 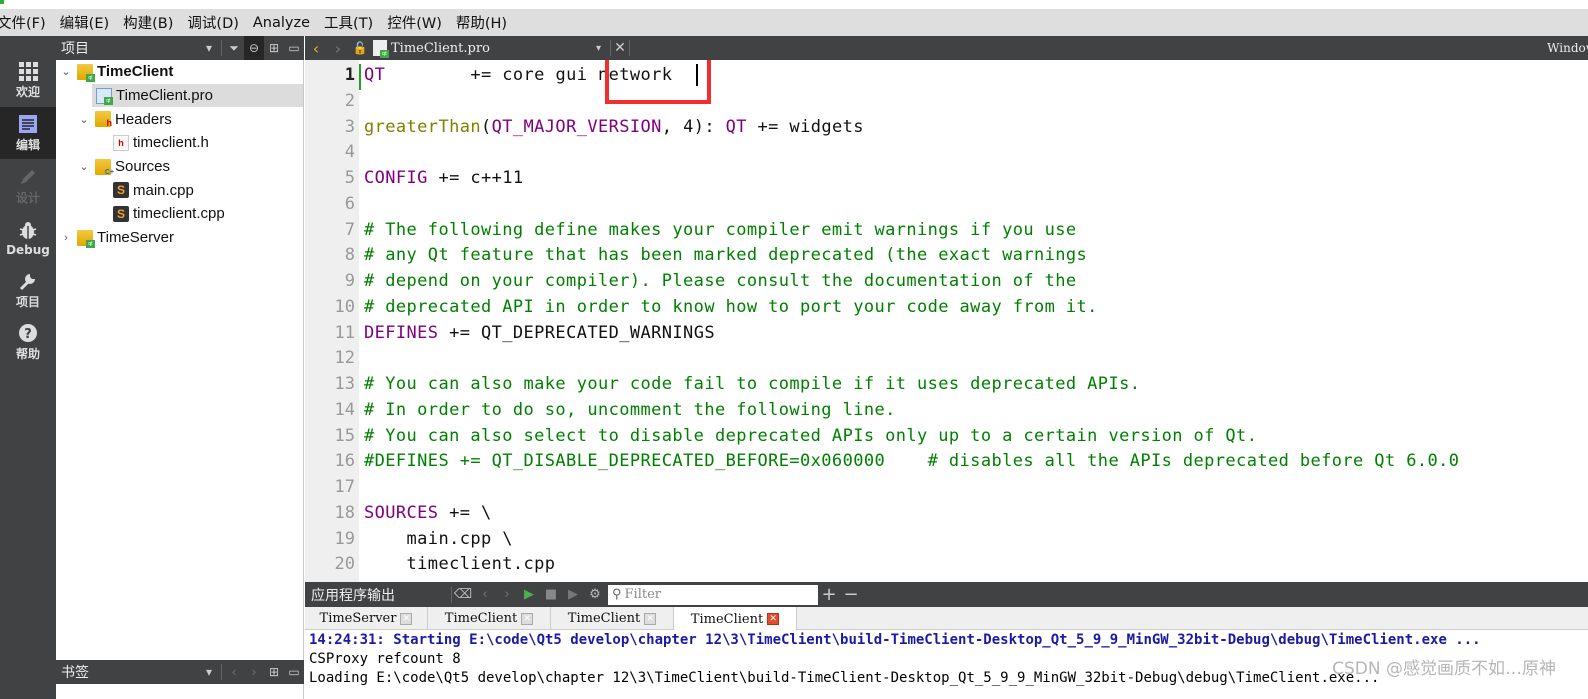 What do you see at coordinates (829, 594) in the screenshot?
I see `zoom-in-icon: +` at bounding box center [829, 594].